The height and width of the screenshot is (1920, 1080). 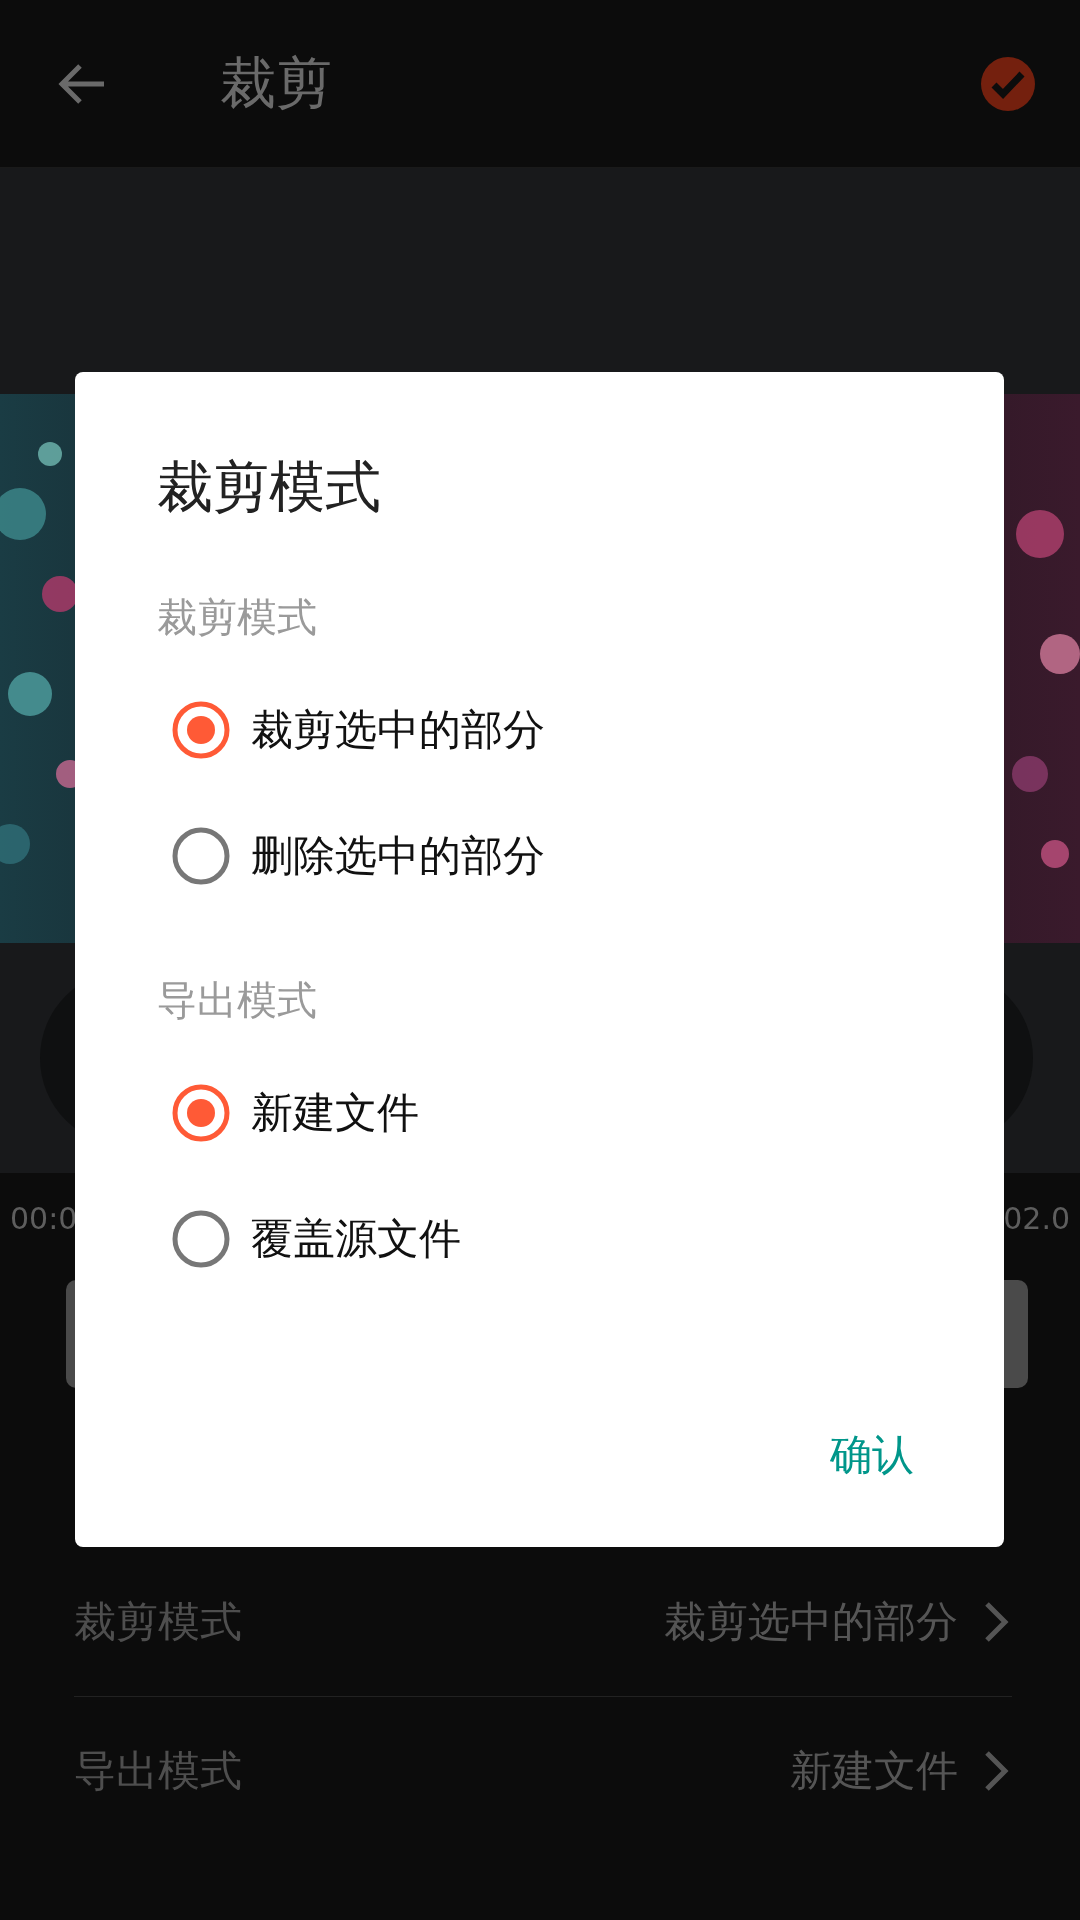 I want to click on radio-option: 删除选中的部分, so click(x=354, y=856).